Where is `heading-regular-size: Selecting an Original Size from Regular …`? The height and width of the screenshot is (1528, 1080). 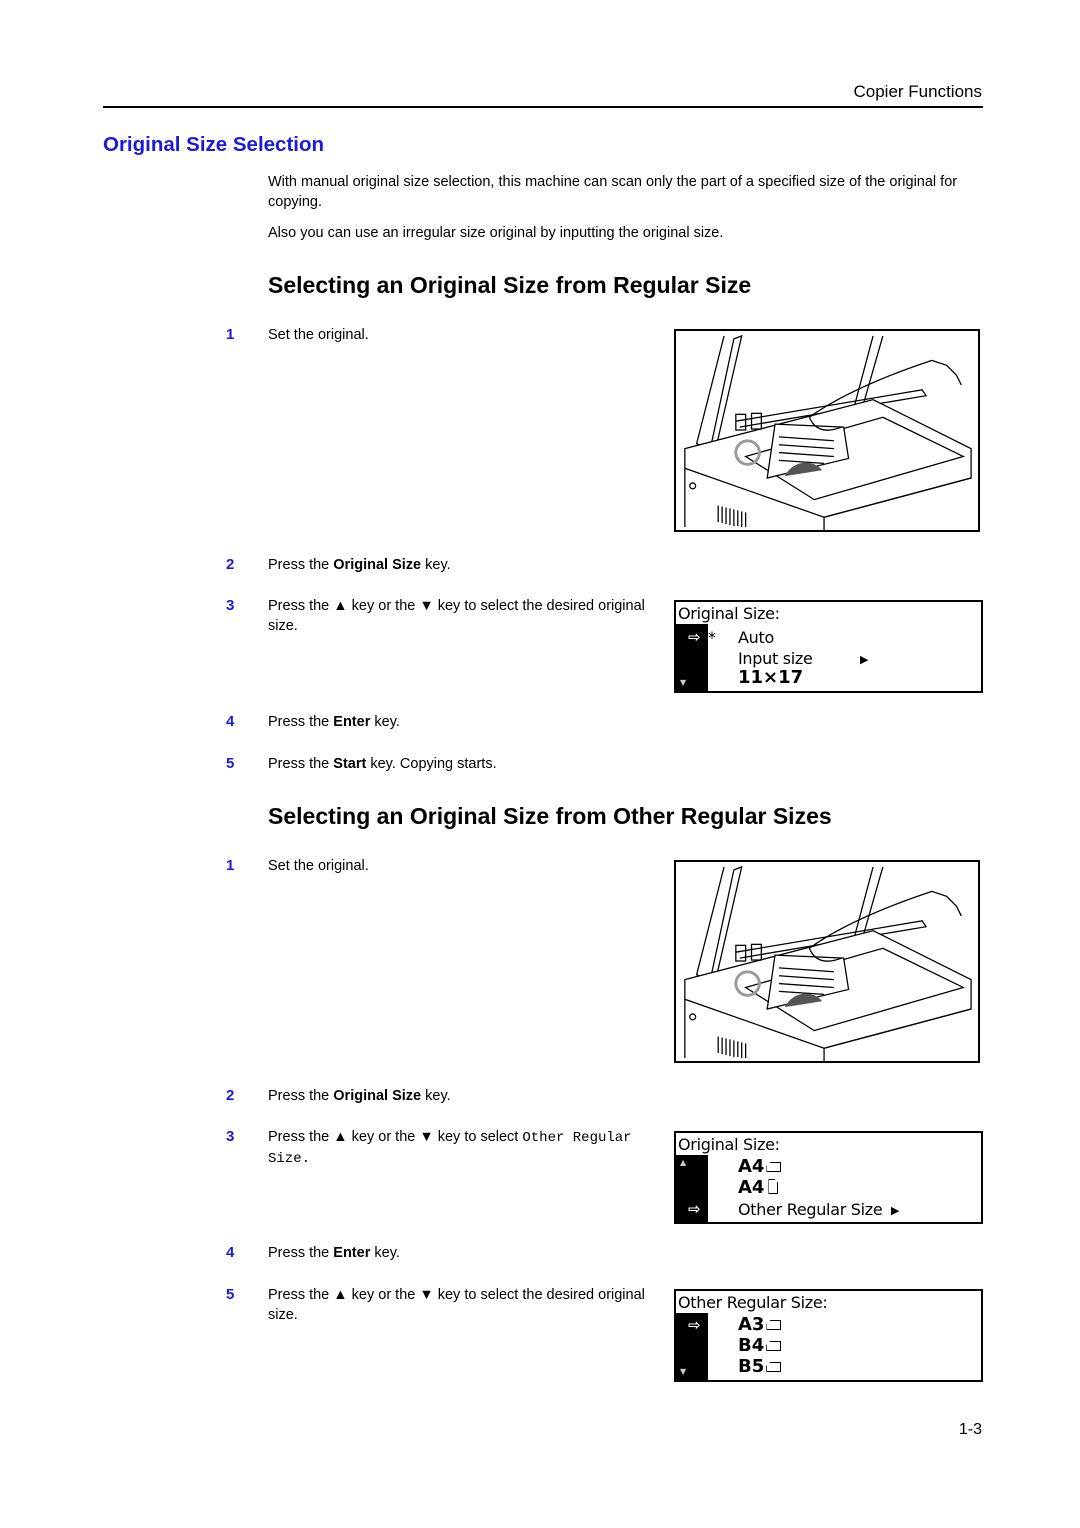
heading-regular-size: Selecting an Original Size from Regular … is located at coordinates (510, 285).